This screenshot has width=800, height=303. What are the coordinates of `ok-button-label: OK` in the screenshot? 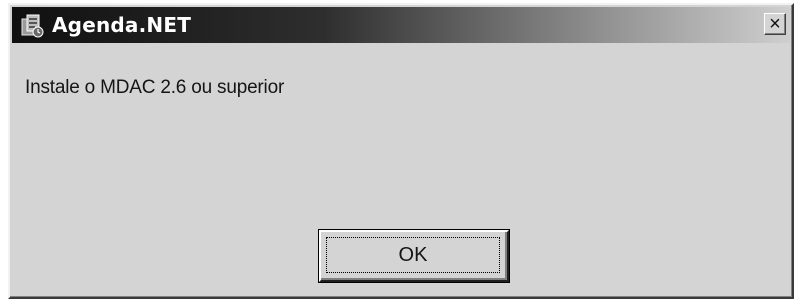 It's located at (413, 254).